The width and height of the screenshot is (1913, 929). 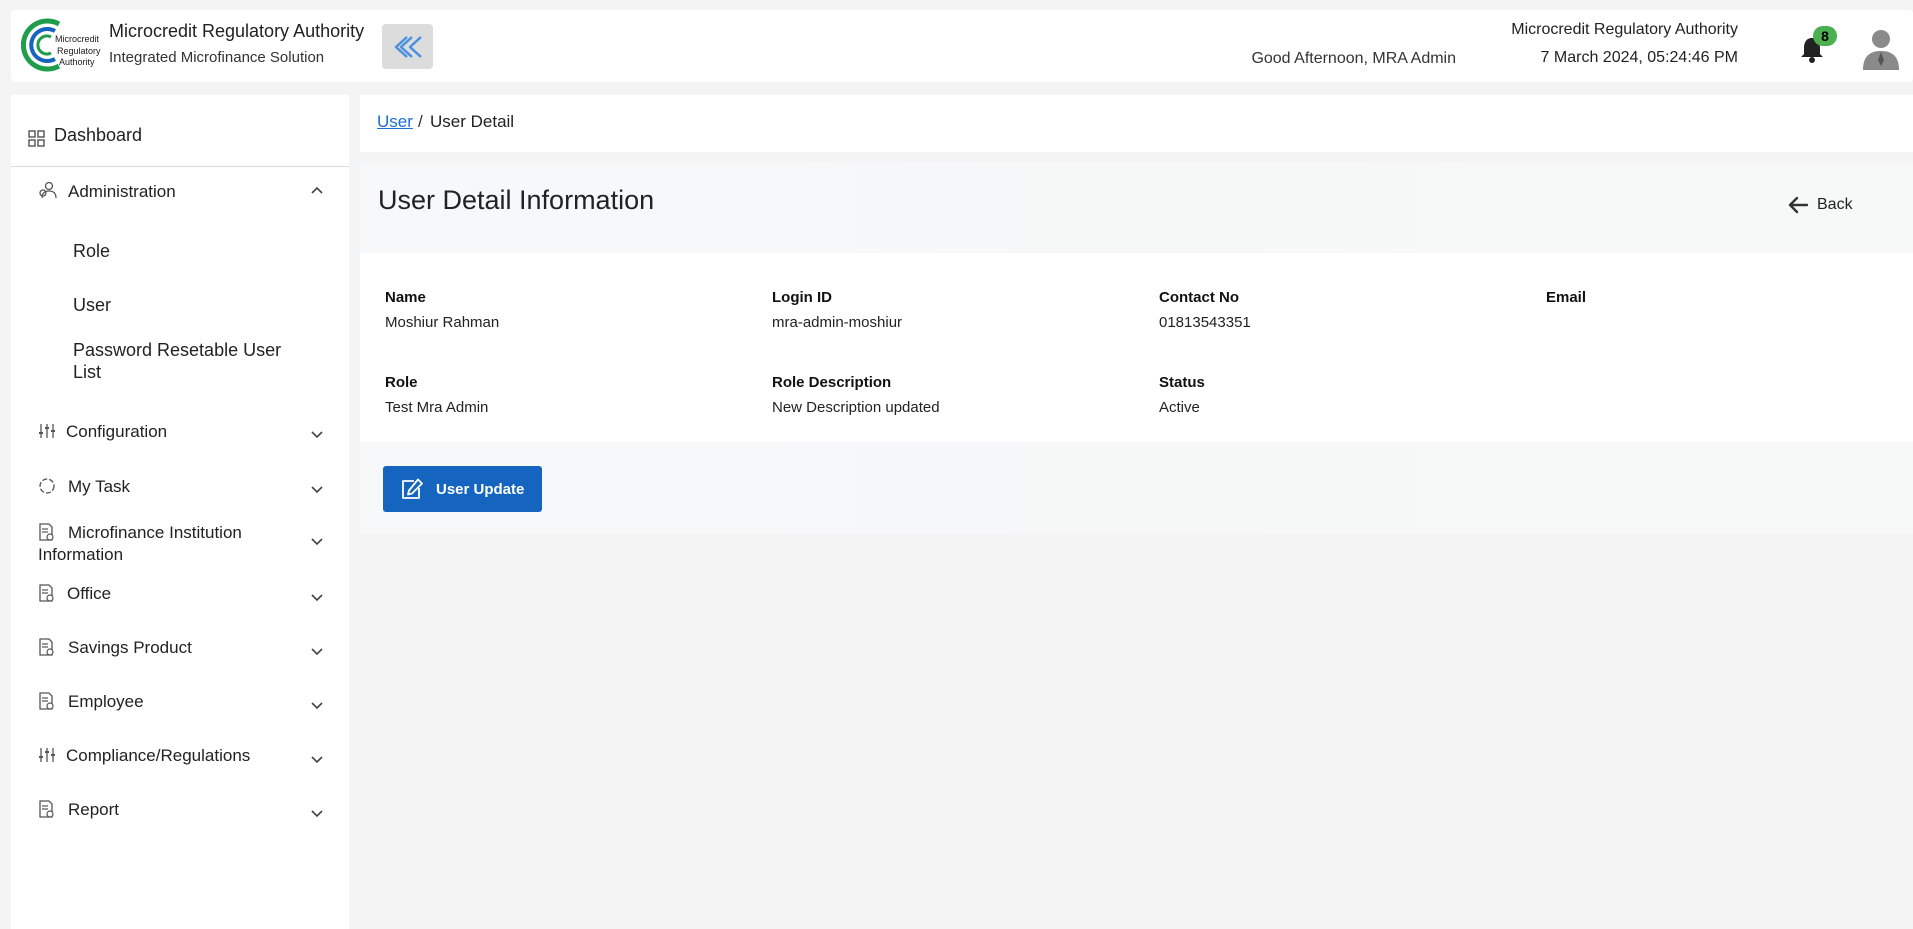 I want to click on panel-header: User Detail Information Back, so click(x=1136, y=208).